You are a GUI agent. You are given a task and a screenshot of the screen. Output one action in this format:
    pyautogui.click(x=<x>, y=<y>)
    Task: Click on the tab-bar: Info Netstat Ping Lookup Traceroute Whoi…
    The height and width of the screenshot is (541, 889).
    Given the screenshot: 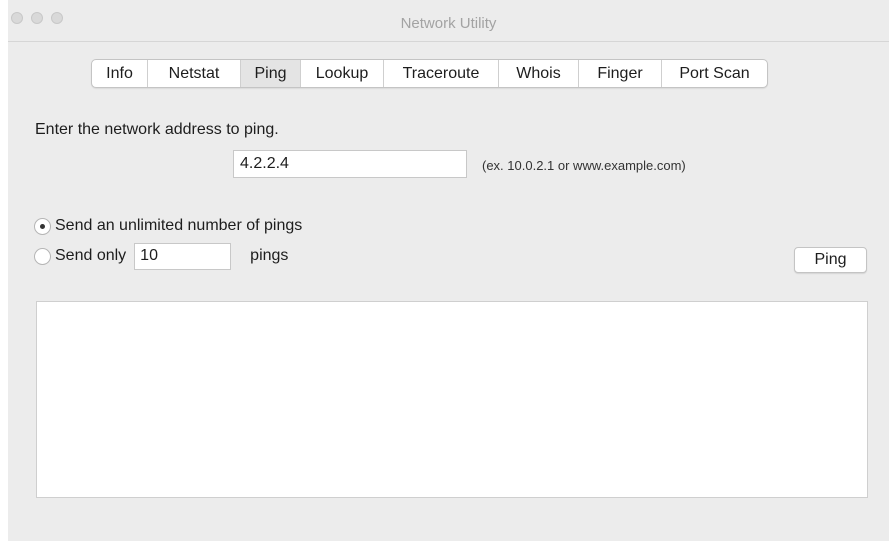 What is the action you would take?
    pyautogui.click(x=429, y=73)
    